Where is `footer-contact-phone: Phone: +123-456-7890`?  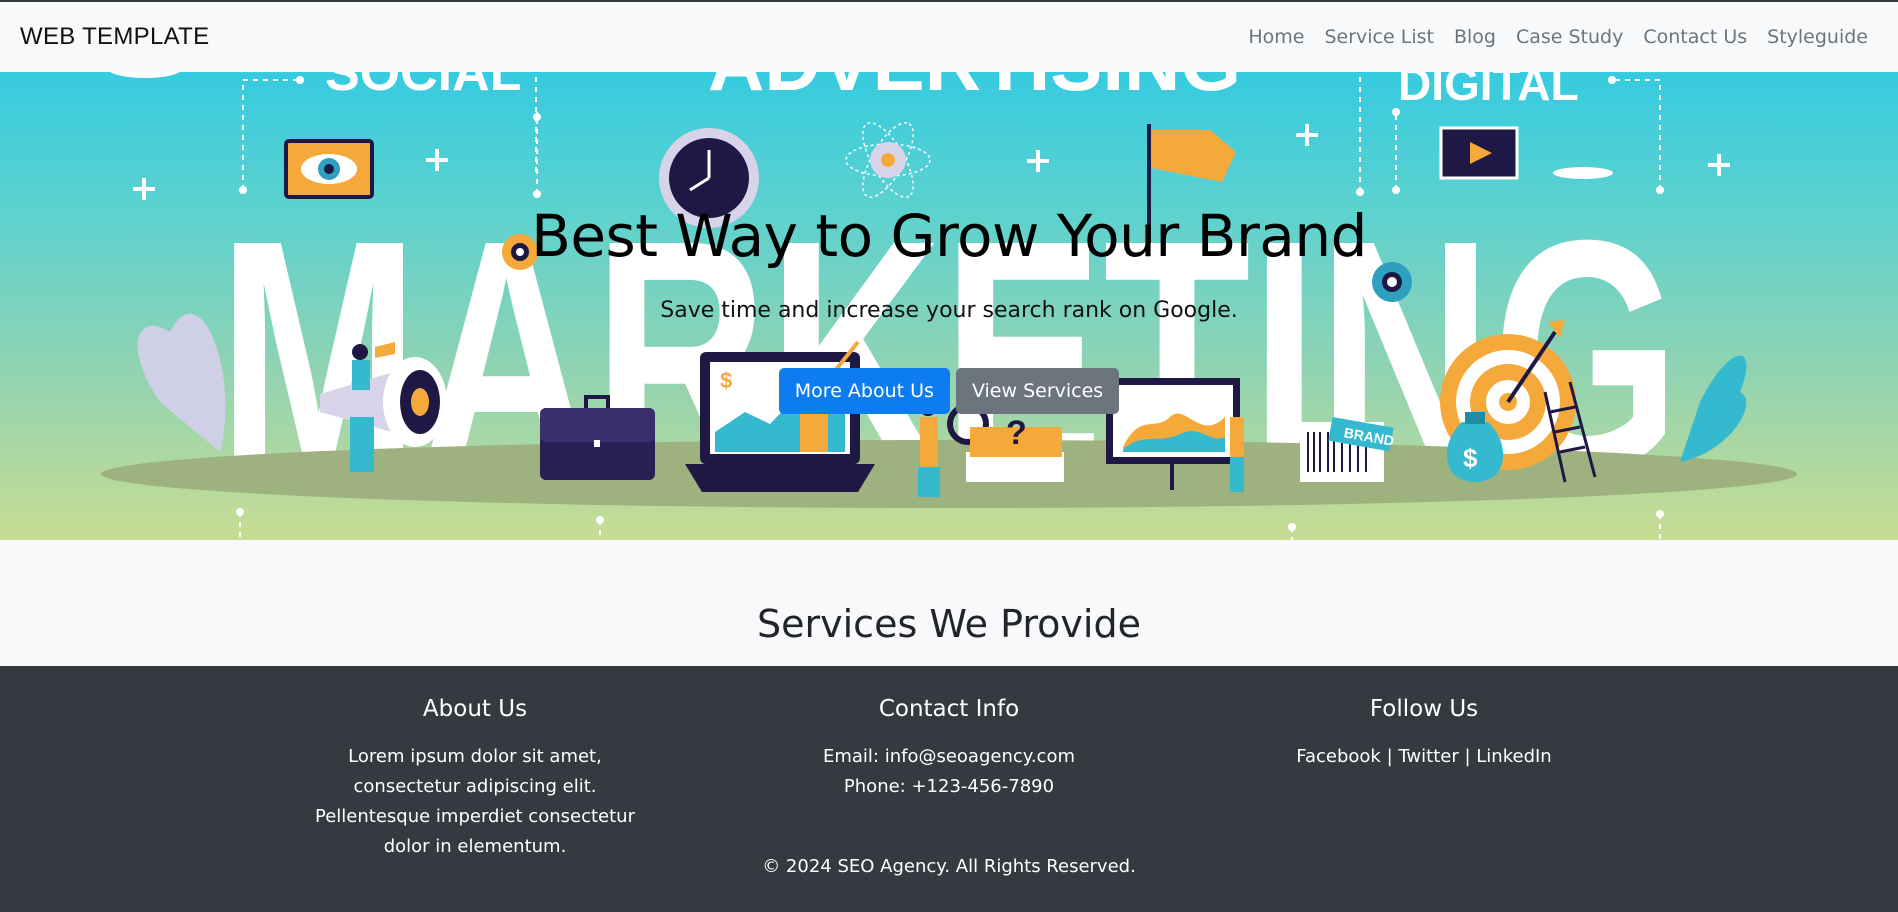 footer-contact-phone: Phone: +123-456-7890 is located at coordinates (949, 786).